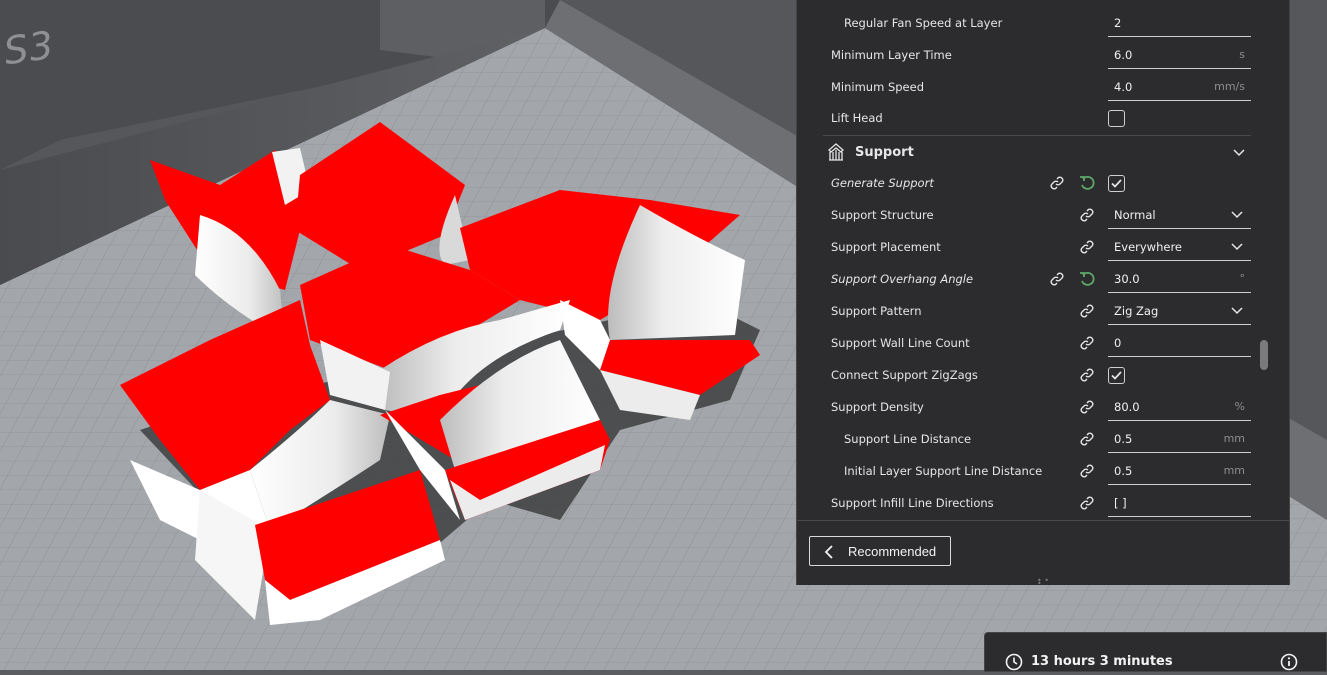 This screenshot has height=675, width=1327. I want to click on support-structure-select: Normal, so click(1179, 215).